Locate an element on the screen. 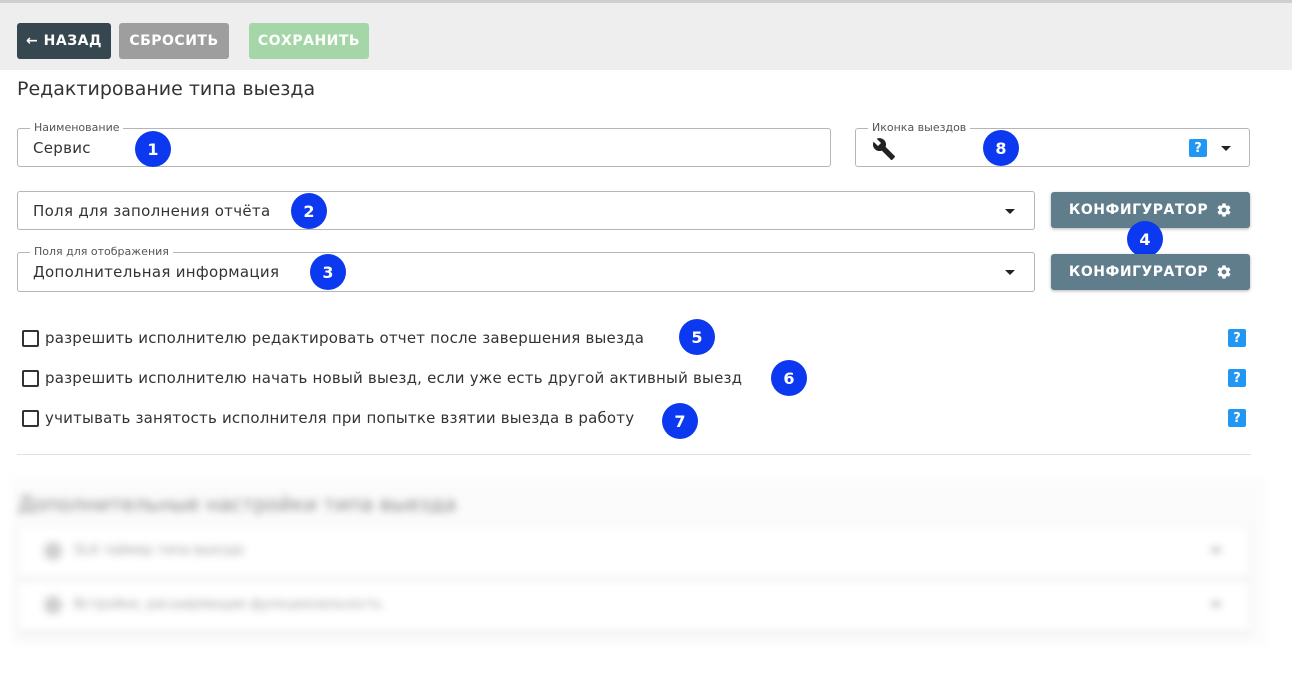 The width and height of the screenshot is (1292, 674). reset-button: СБРОСИТЬ is located at coordinates (174, 41).